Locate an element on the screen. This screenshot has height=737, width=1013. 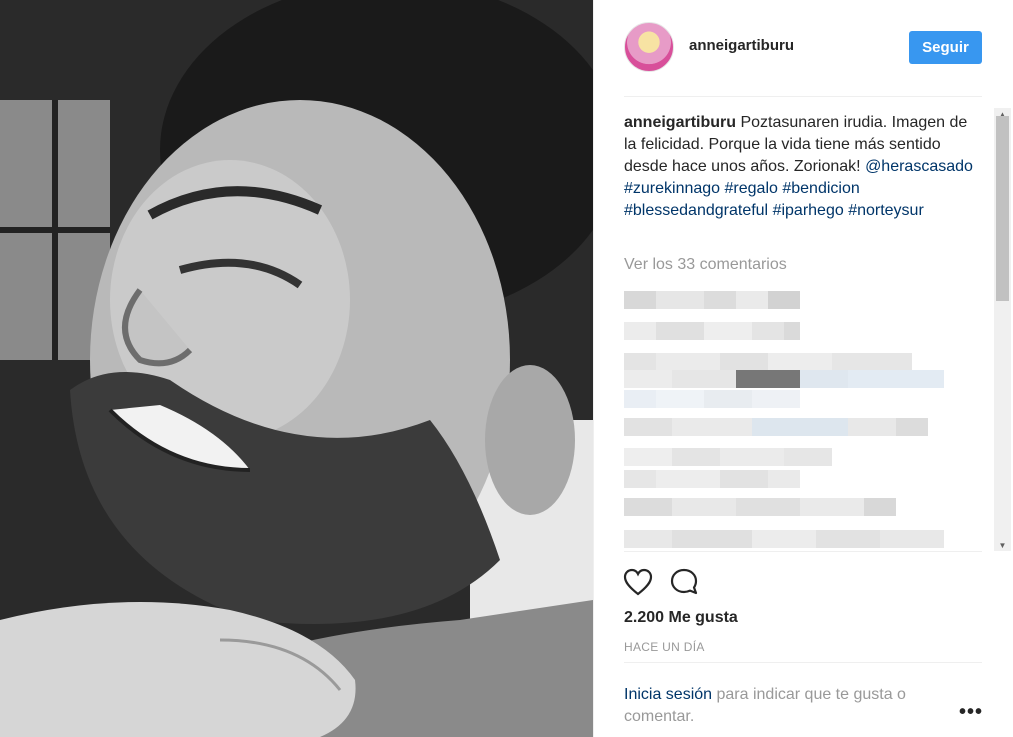
like-button is located at coordinates (638, 582).